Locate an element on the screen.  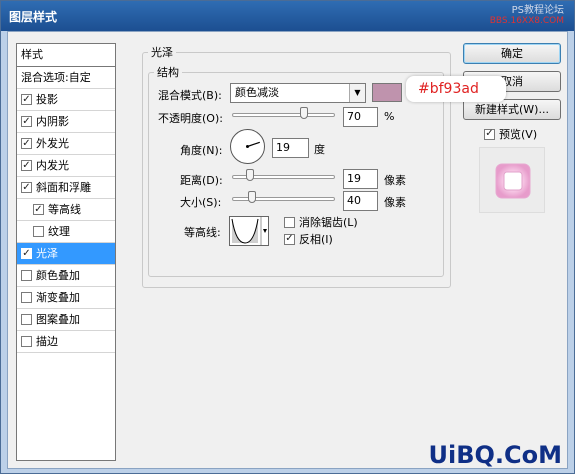
style-item: 渐变叠加 is located at coordinates (66, 298).